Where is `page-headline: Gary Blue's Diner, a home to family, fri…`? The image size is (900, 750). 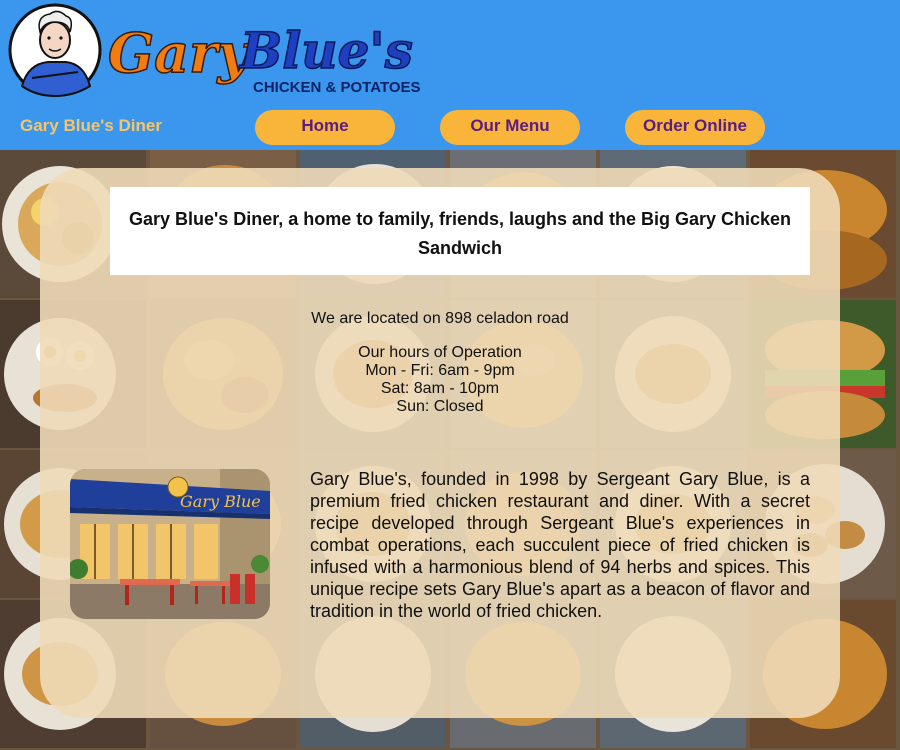 page-headline: Gary Blue's Diner, a home to family, fri… is located at coordinates (460, 233).